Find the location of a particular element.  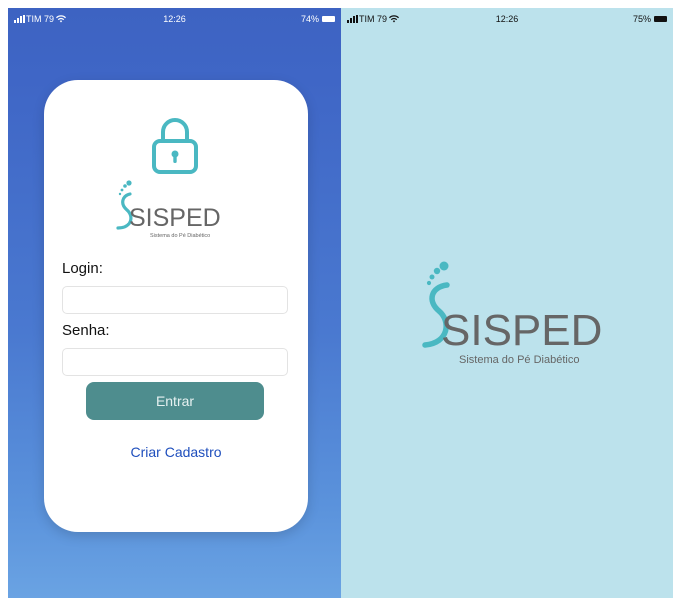

logo-brand-large: SISPED is located at coordinates (521, 330).